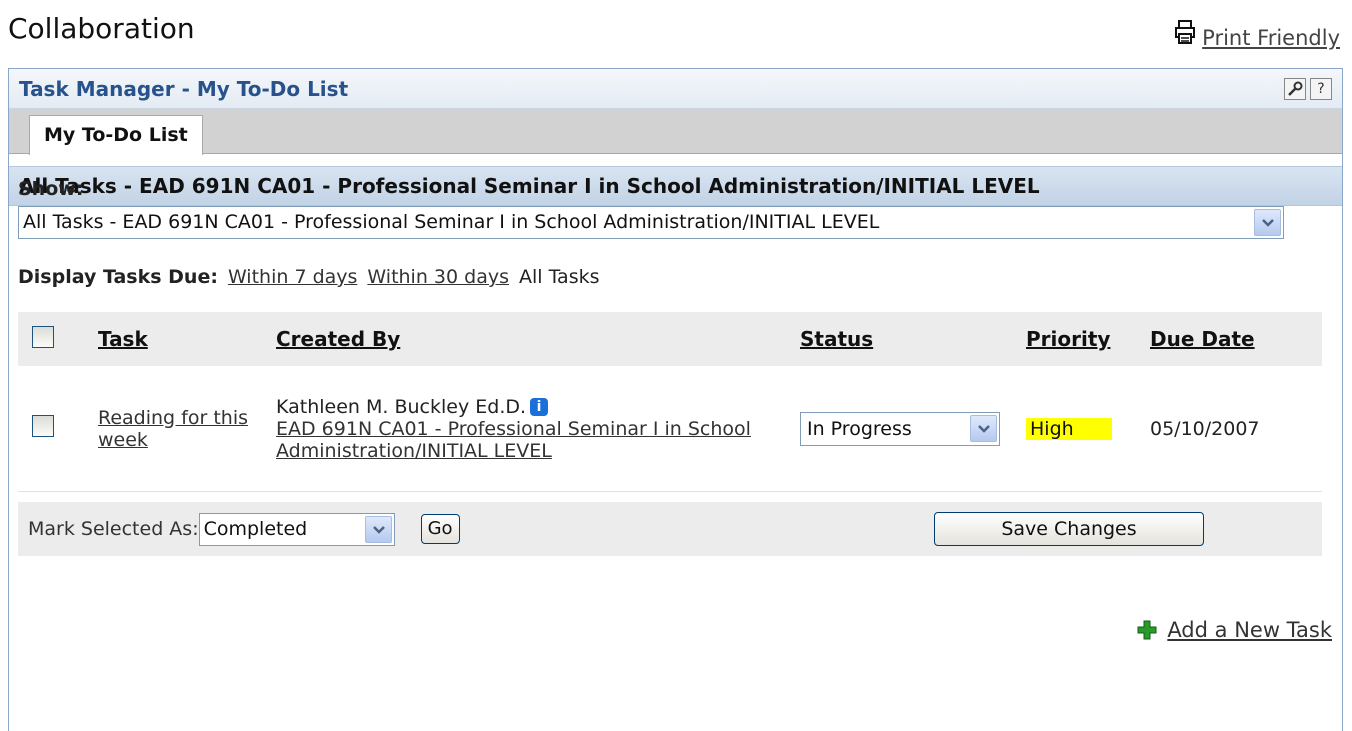 Image resolution: width=1352 pixels, height=731 pixels. I want to click on header-task: Task, so click(187, 339).